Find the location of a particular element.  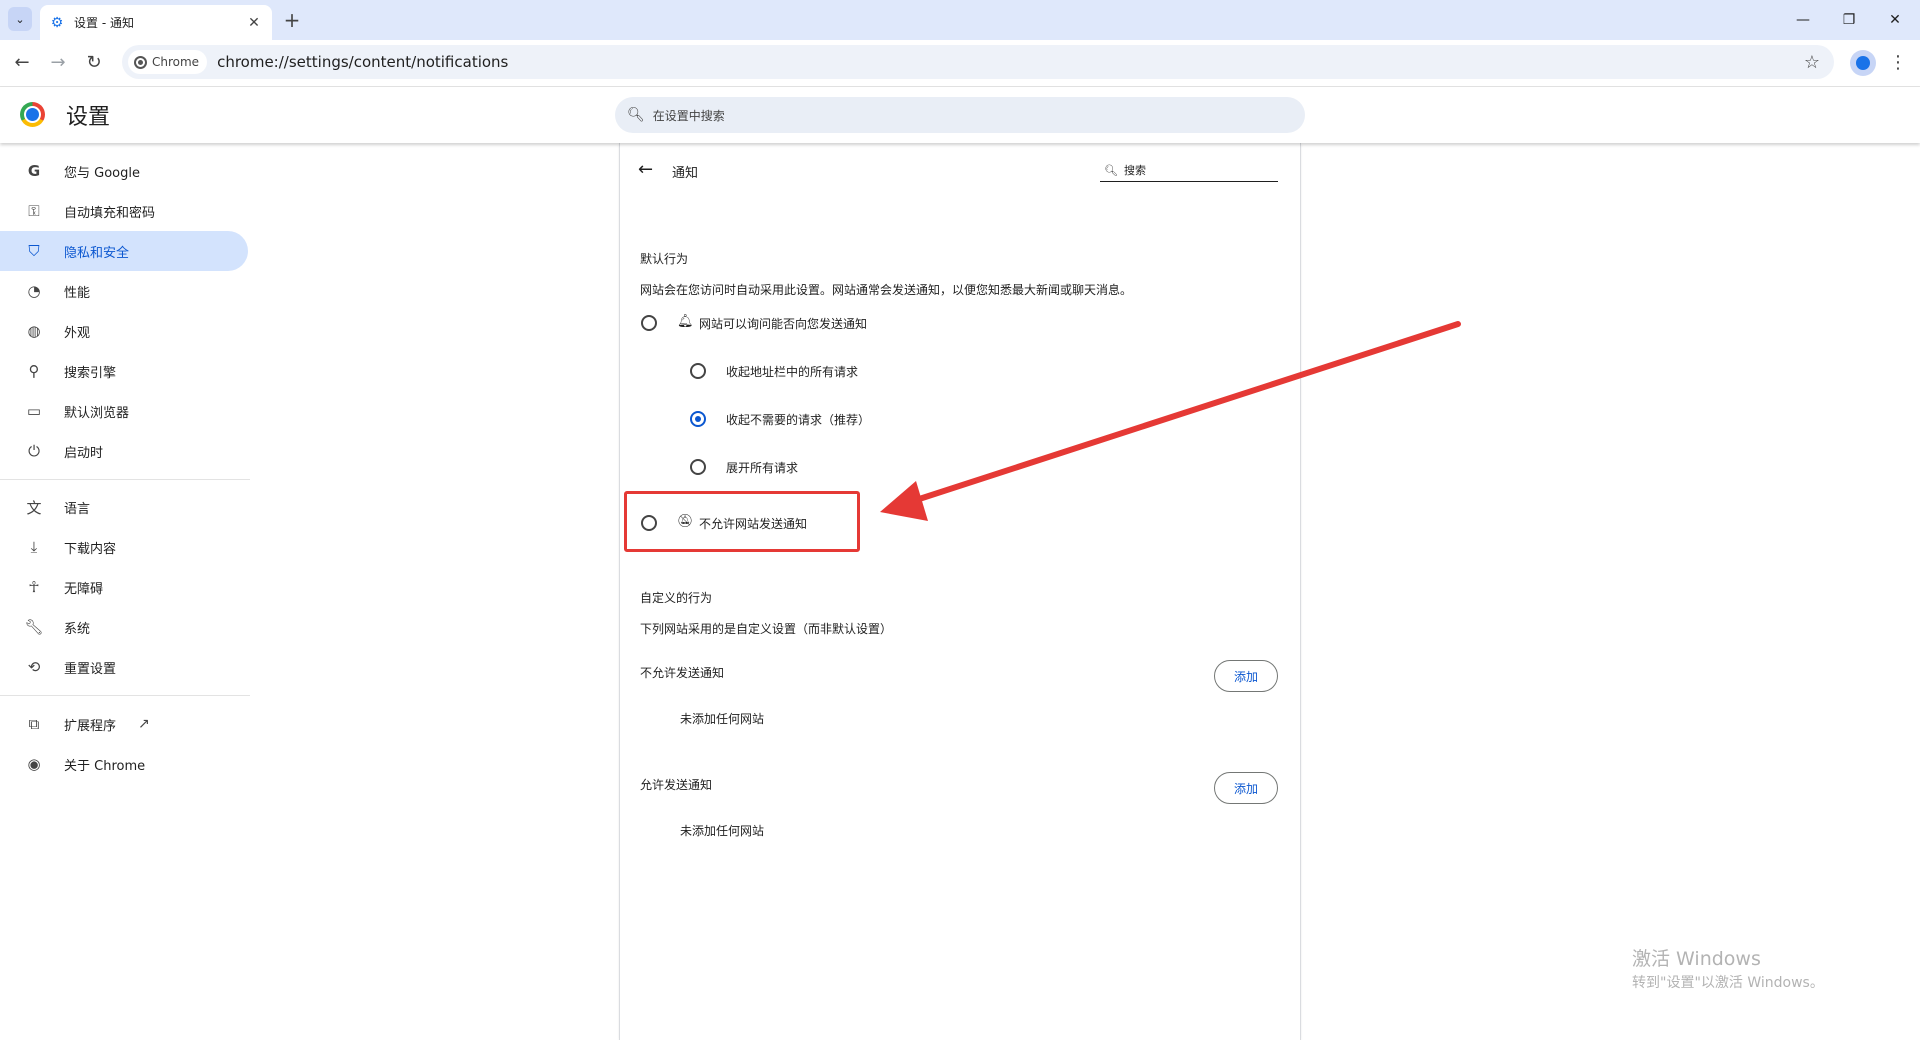

option-expand-all-label: 展开所有请求 is located at coordinates (762, 468).